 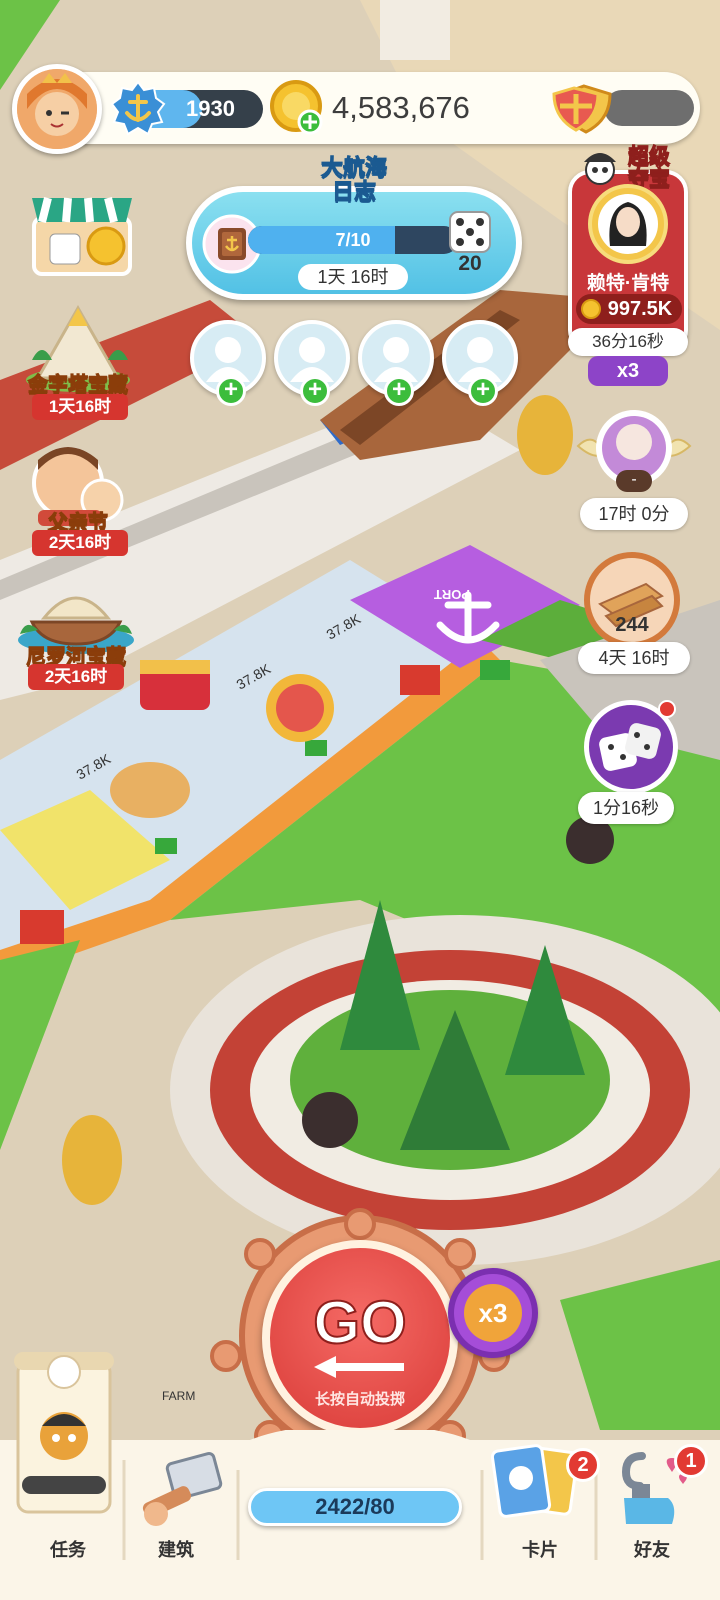 I want to click on nav-cards-badge: 2, so click(x=583, y=1465).